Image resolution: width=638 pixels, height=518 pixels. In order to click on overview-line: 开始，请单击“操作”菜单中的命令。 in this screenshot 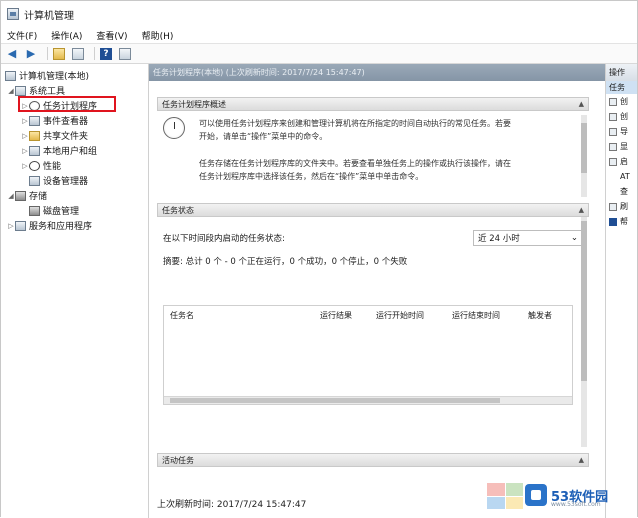, I will do `click(263, 136)`.